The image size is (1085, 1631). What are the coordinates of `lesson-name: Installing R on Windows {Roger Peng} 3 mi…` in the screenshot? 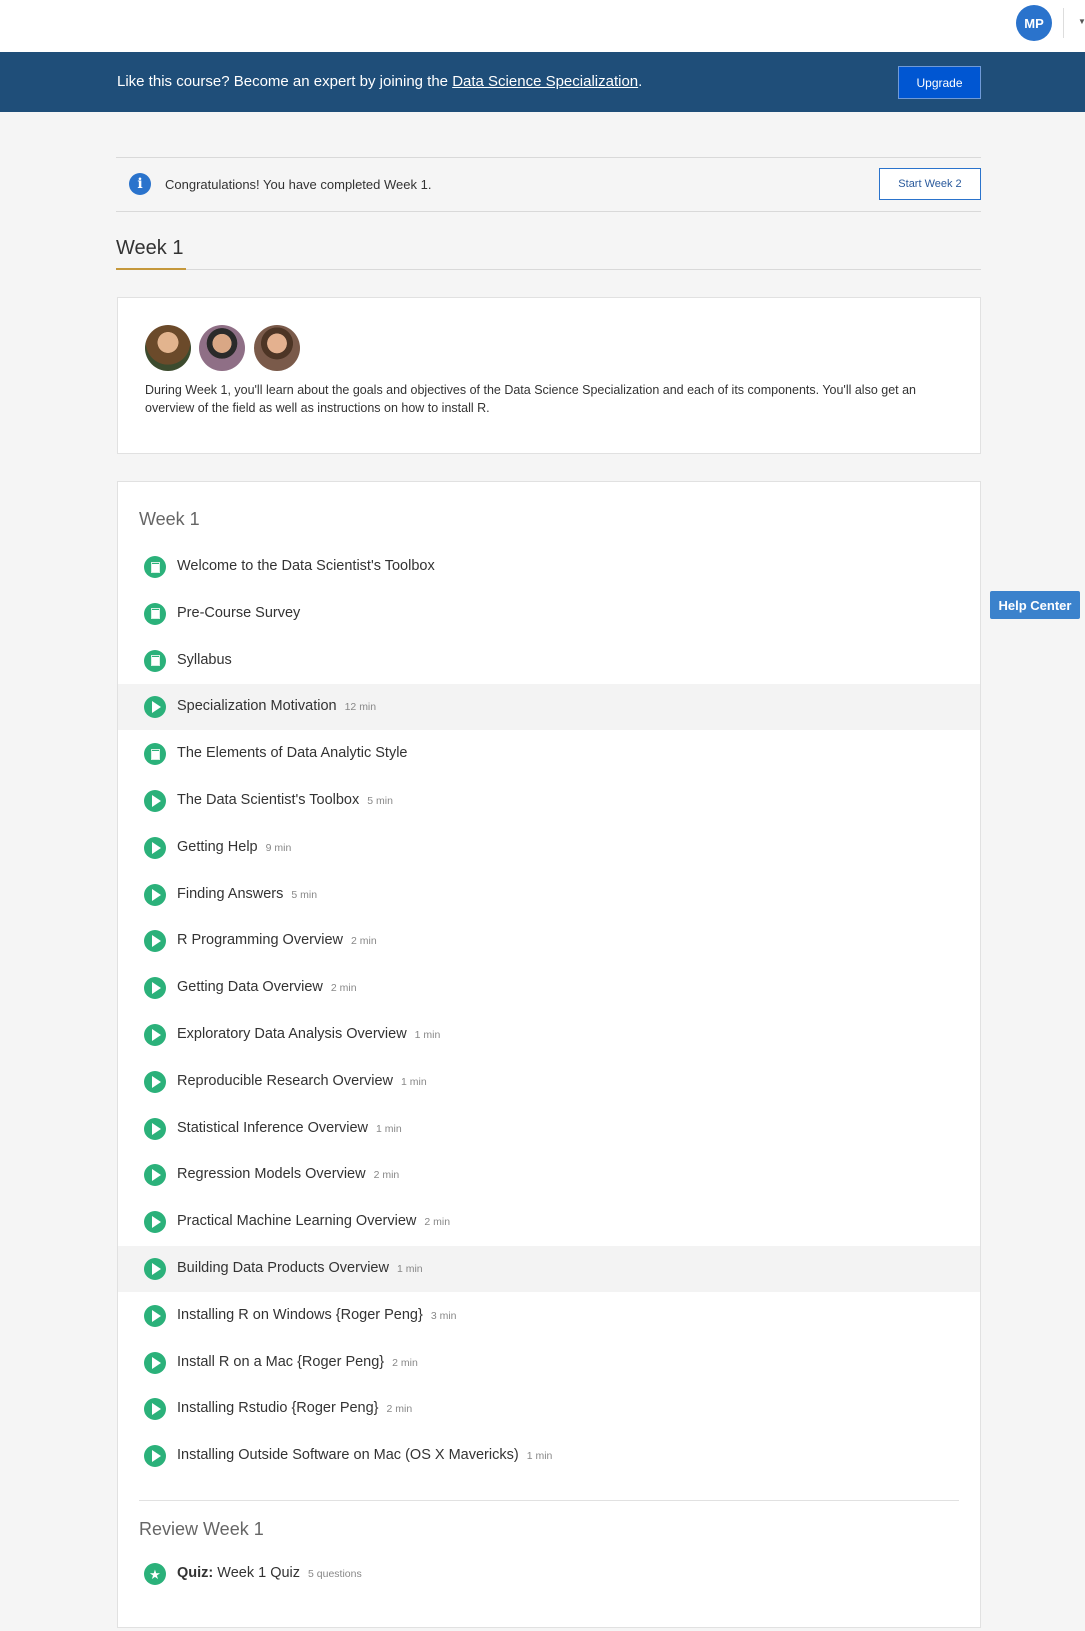 It's located at (317, 1314).